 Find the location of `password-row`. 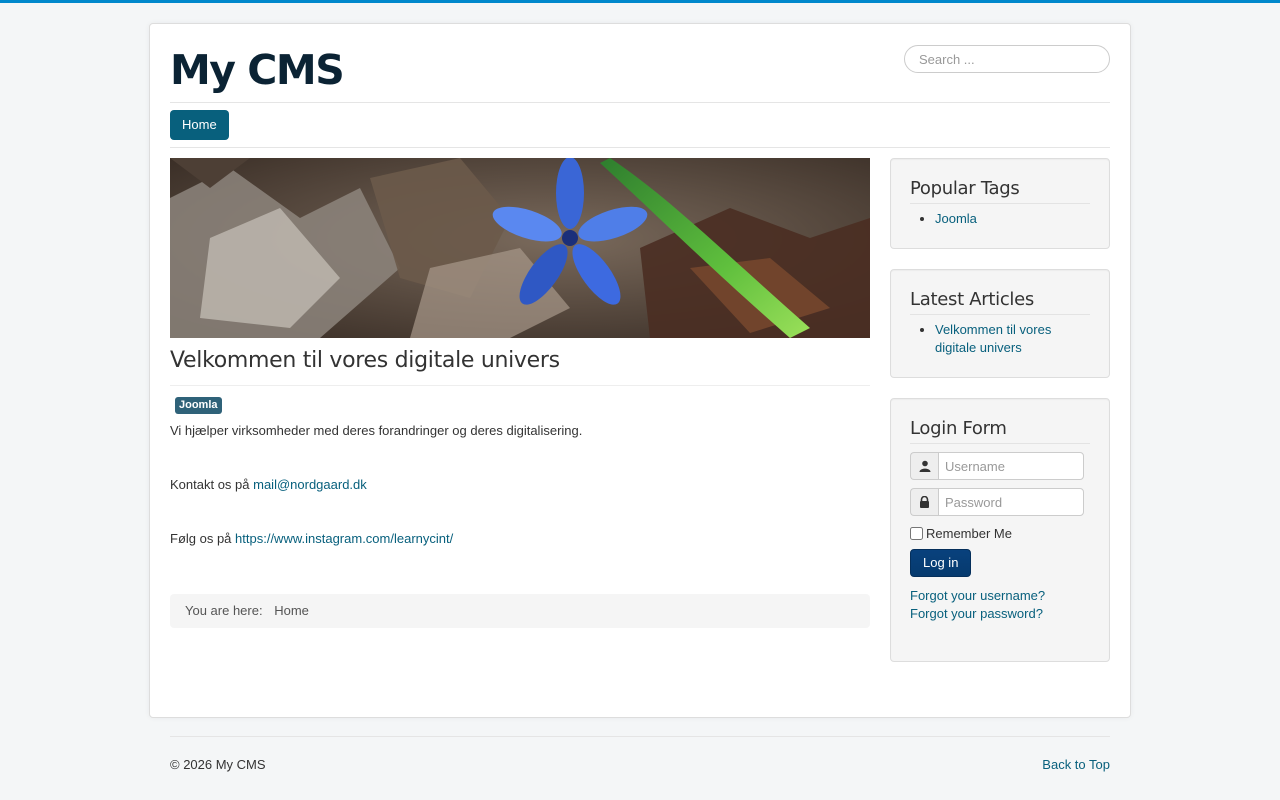

password-row is located at coordinates (1000, 502).